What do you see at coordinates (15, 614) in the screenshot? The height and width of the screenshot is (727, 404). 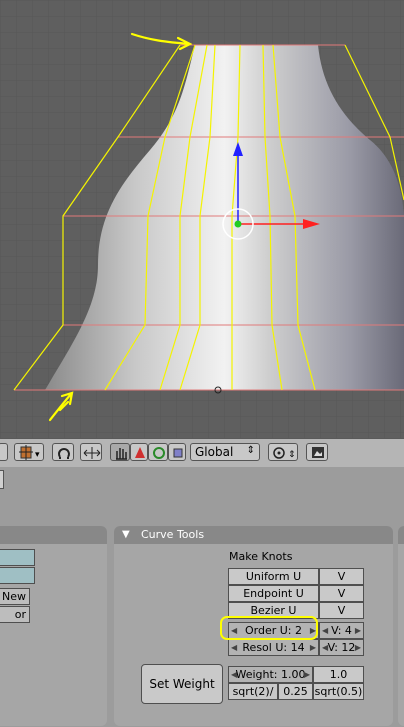 I see `or-button: or` at bounding box center [15, 614].